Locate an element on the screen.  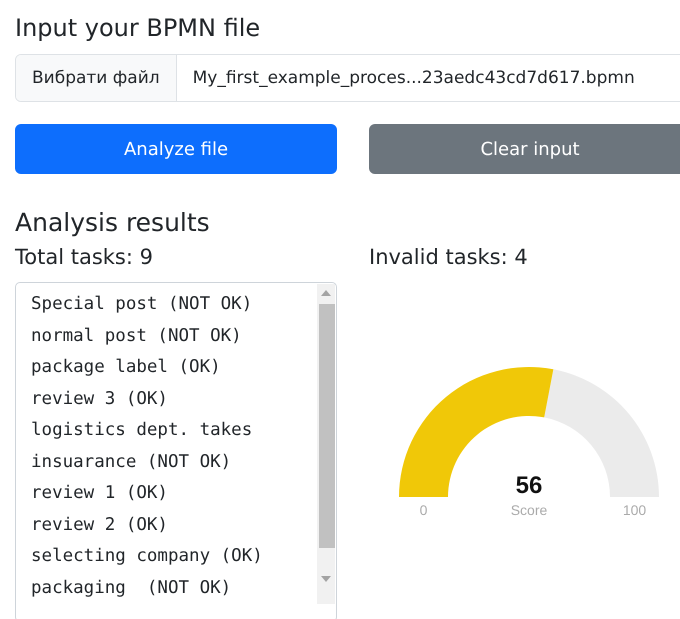
file-input: Вибрати файл My_first_example_proces...23aedc43cd7d617.bpmn is located at coordinates (347, 78).